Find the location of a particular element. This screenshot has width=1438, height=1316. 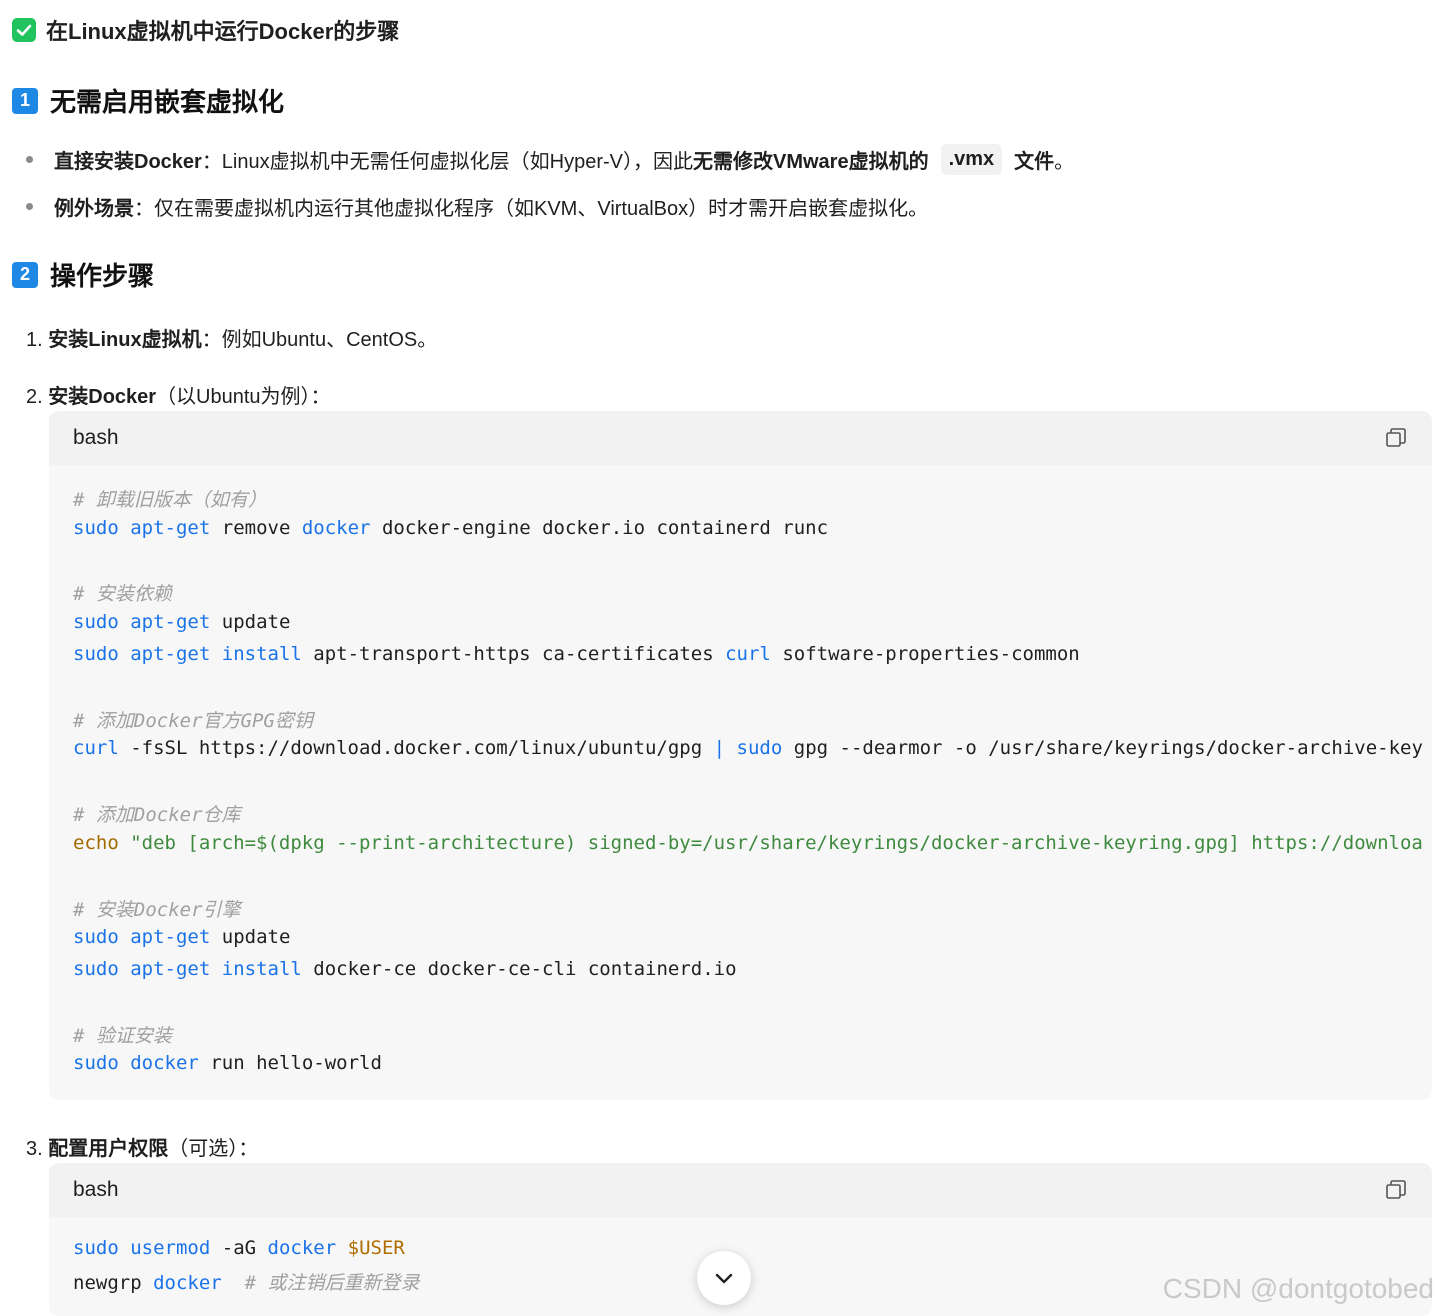

section-title-2: 操作步骤 is located at coordinates (102, 276).